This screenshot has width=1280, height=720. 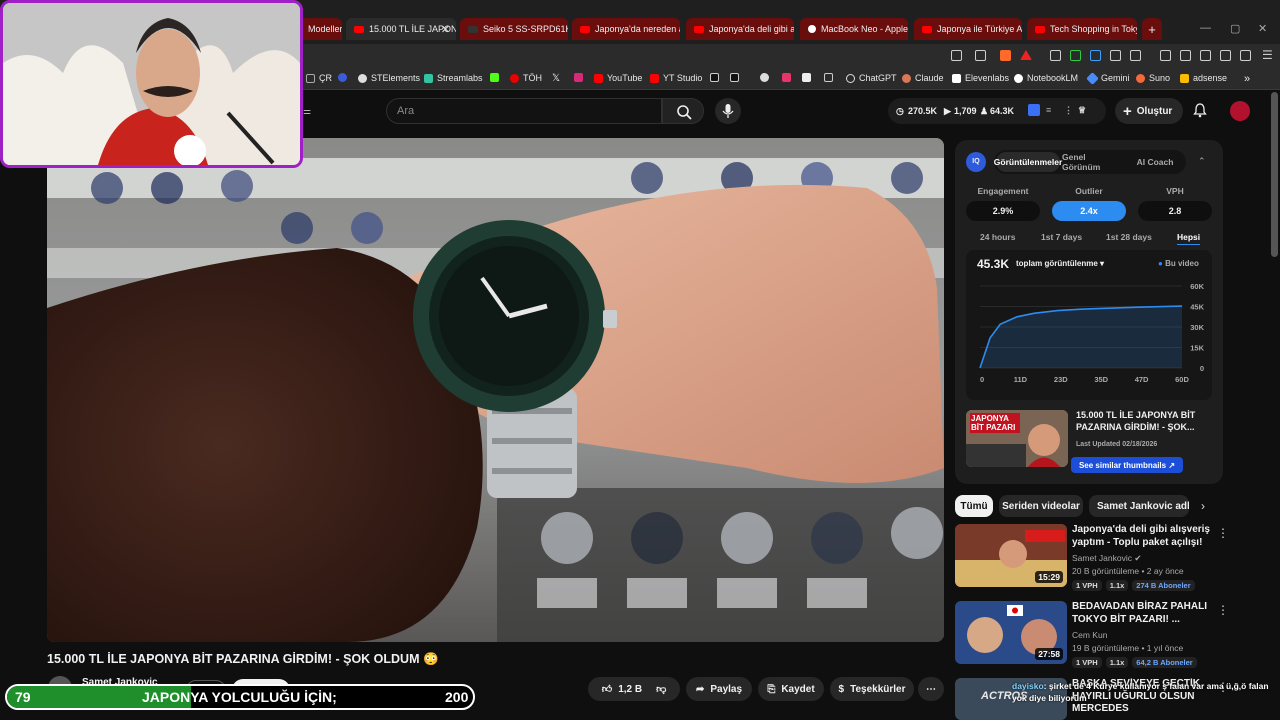 What do you see at coordinates (496, 77) in the screenshot?
I see `bookmark-kick` at bounding box center [496, 77].